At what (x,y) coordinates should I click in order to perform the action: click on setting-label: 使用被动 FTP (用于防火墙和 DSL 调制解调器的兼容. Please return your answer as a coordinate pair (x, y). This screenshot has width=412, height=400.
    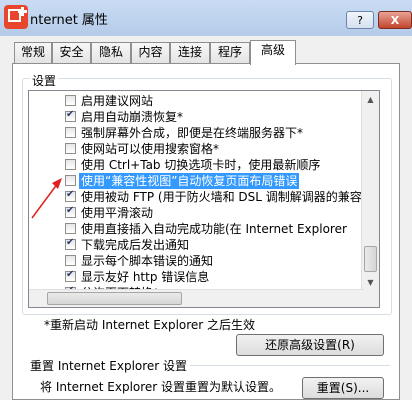
    Looking at the image, I should click on (221, 197).